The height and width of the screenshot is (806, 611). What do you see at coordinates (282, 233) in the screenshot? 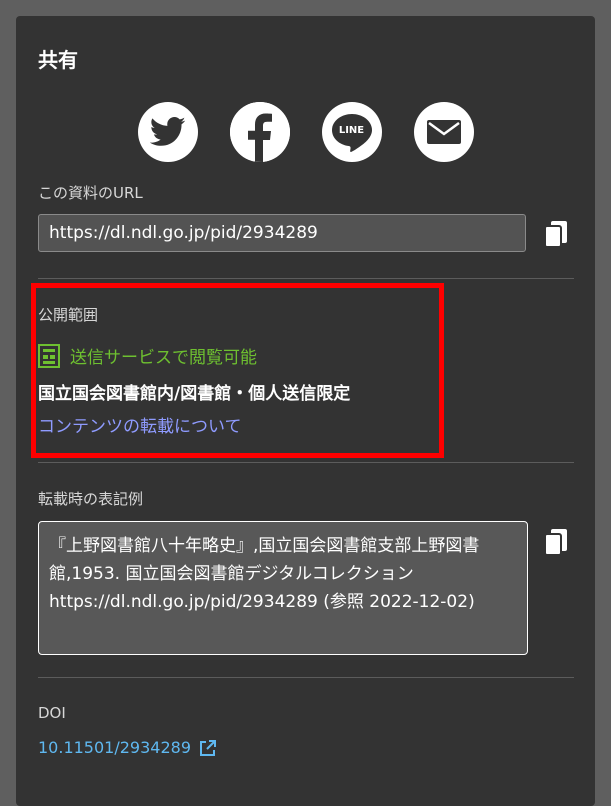
I see `url-field: https://dl.ndl.go.jp/pid/2934289` at bounding box center [282, 233].